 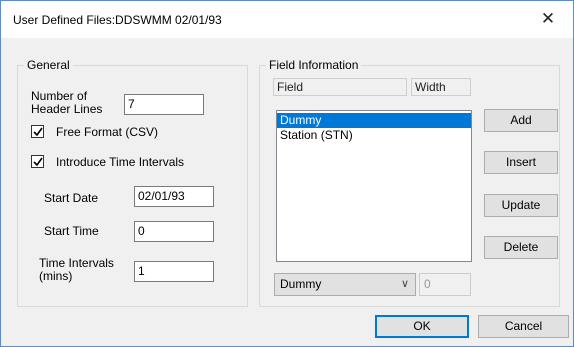 What do you see at coordinates (340, 87) in the screenshot?
I see `field-column-header: Field` at bounding box center [340, 87].